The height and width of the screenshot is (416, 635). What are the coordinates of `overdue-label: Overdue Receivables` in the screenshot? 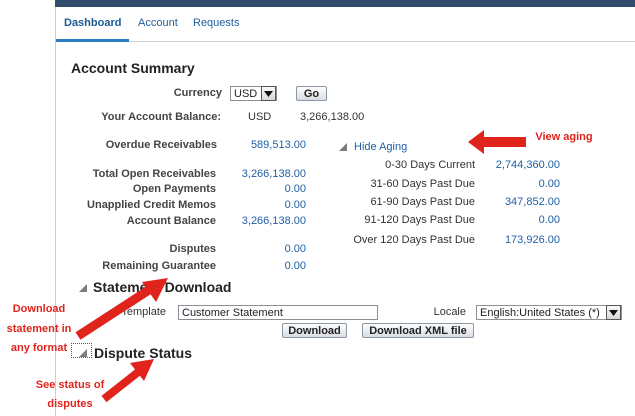 It's located at (161, 145).